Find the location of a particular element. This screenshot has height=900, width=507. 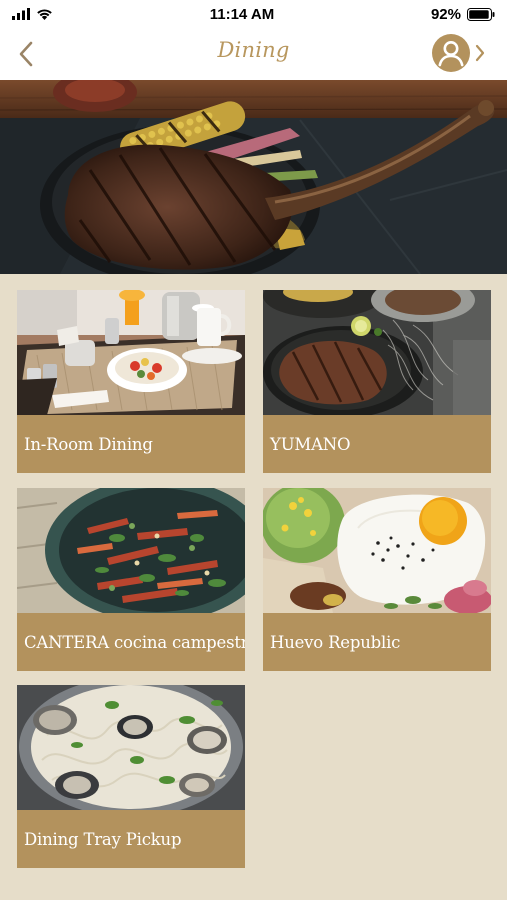

venue-card-yumano: YUMANO is located at coordinates (377, 381).